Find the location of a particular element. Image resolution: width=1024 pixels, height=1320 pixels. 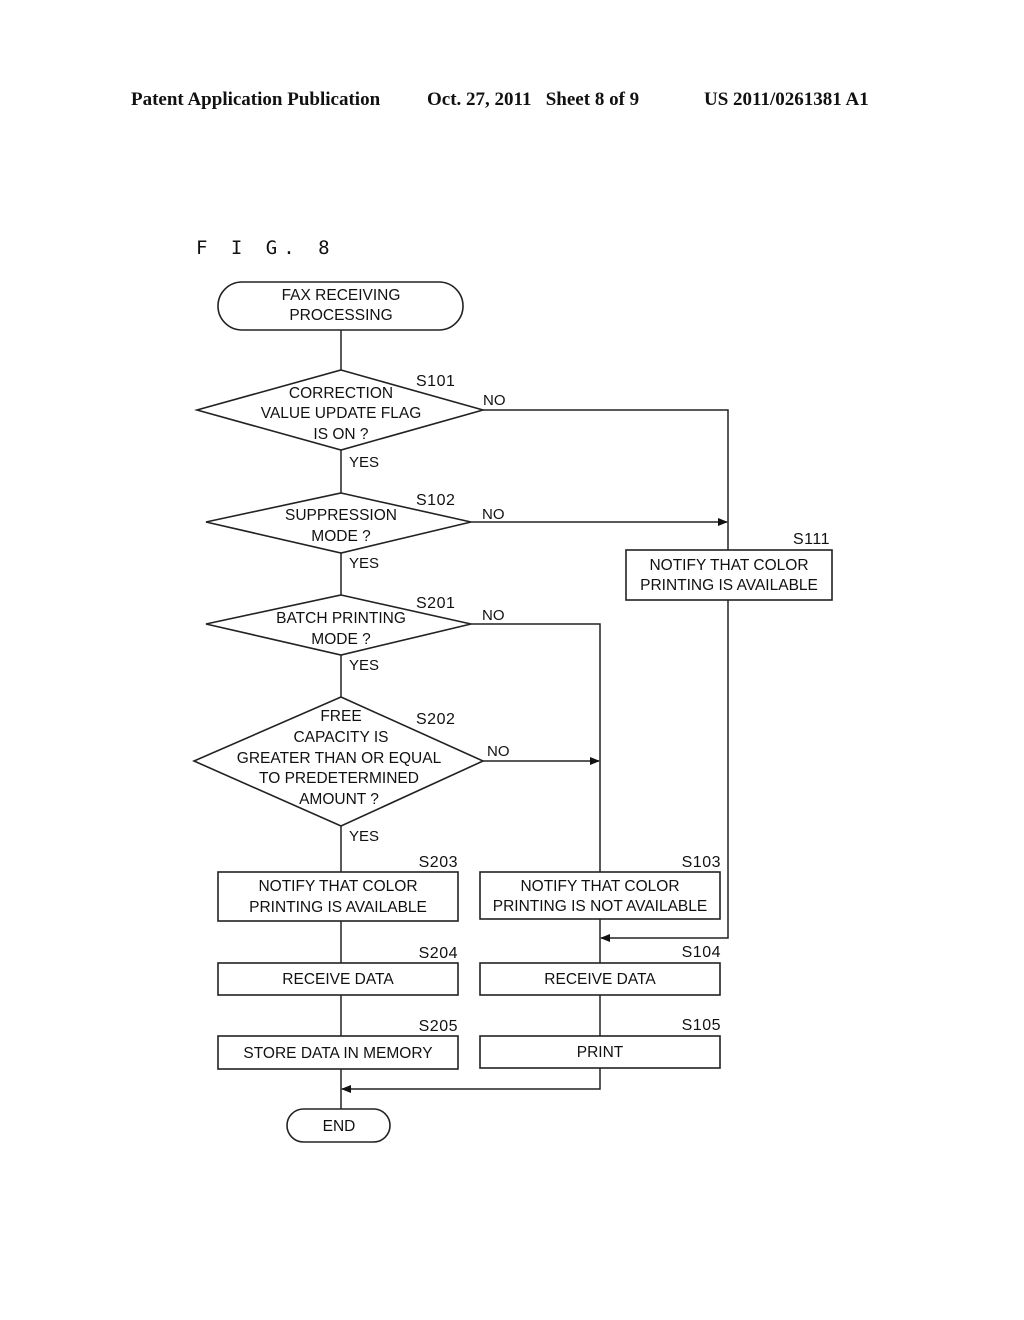

s204-text: RECEIVE DATA is located at coordinates (338, 979).